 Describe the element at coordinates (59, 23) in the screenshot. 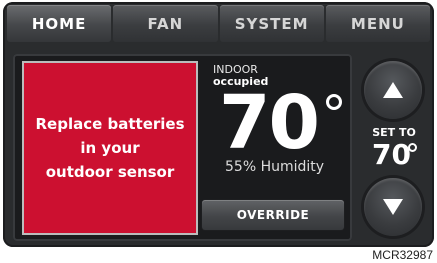

I see `tab-home: HOME` at that location.